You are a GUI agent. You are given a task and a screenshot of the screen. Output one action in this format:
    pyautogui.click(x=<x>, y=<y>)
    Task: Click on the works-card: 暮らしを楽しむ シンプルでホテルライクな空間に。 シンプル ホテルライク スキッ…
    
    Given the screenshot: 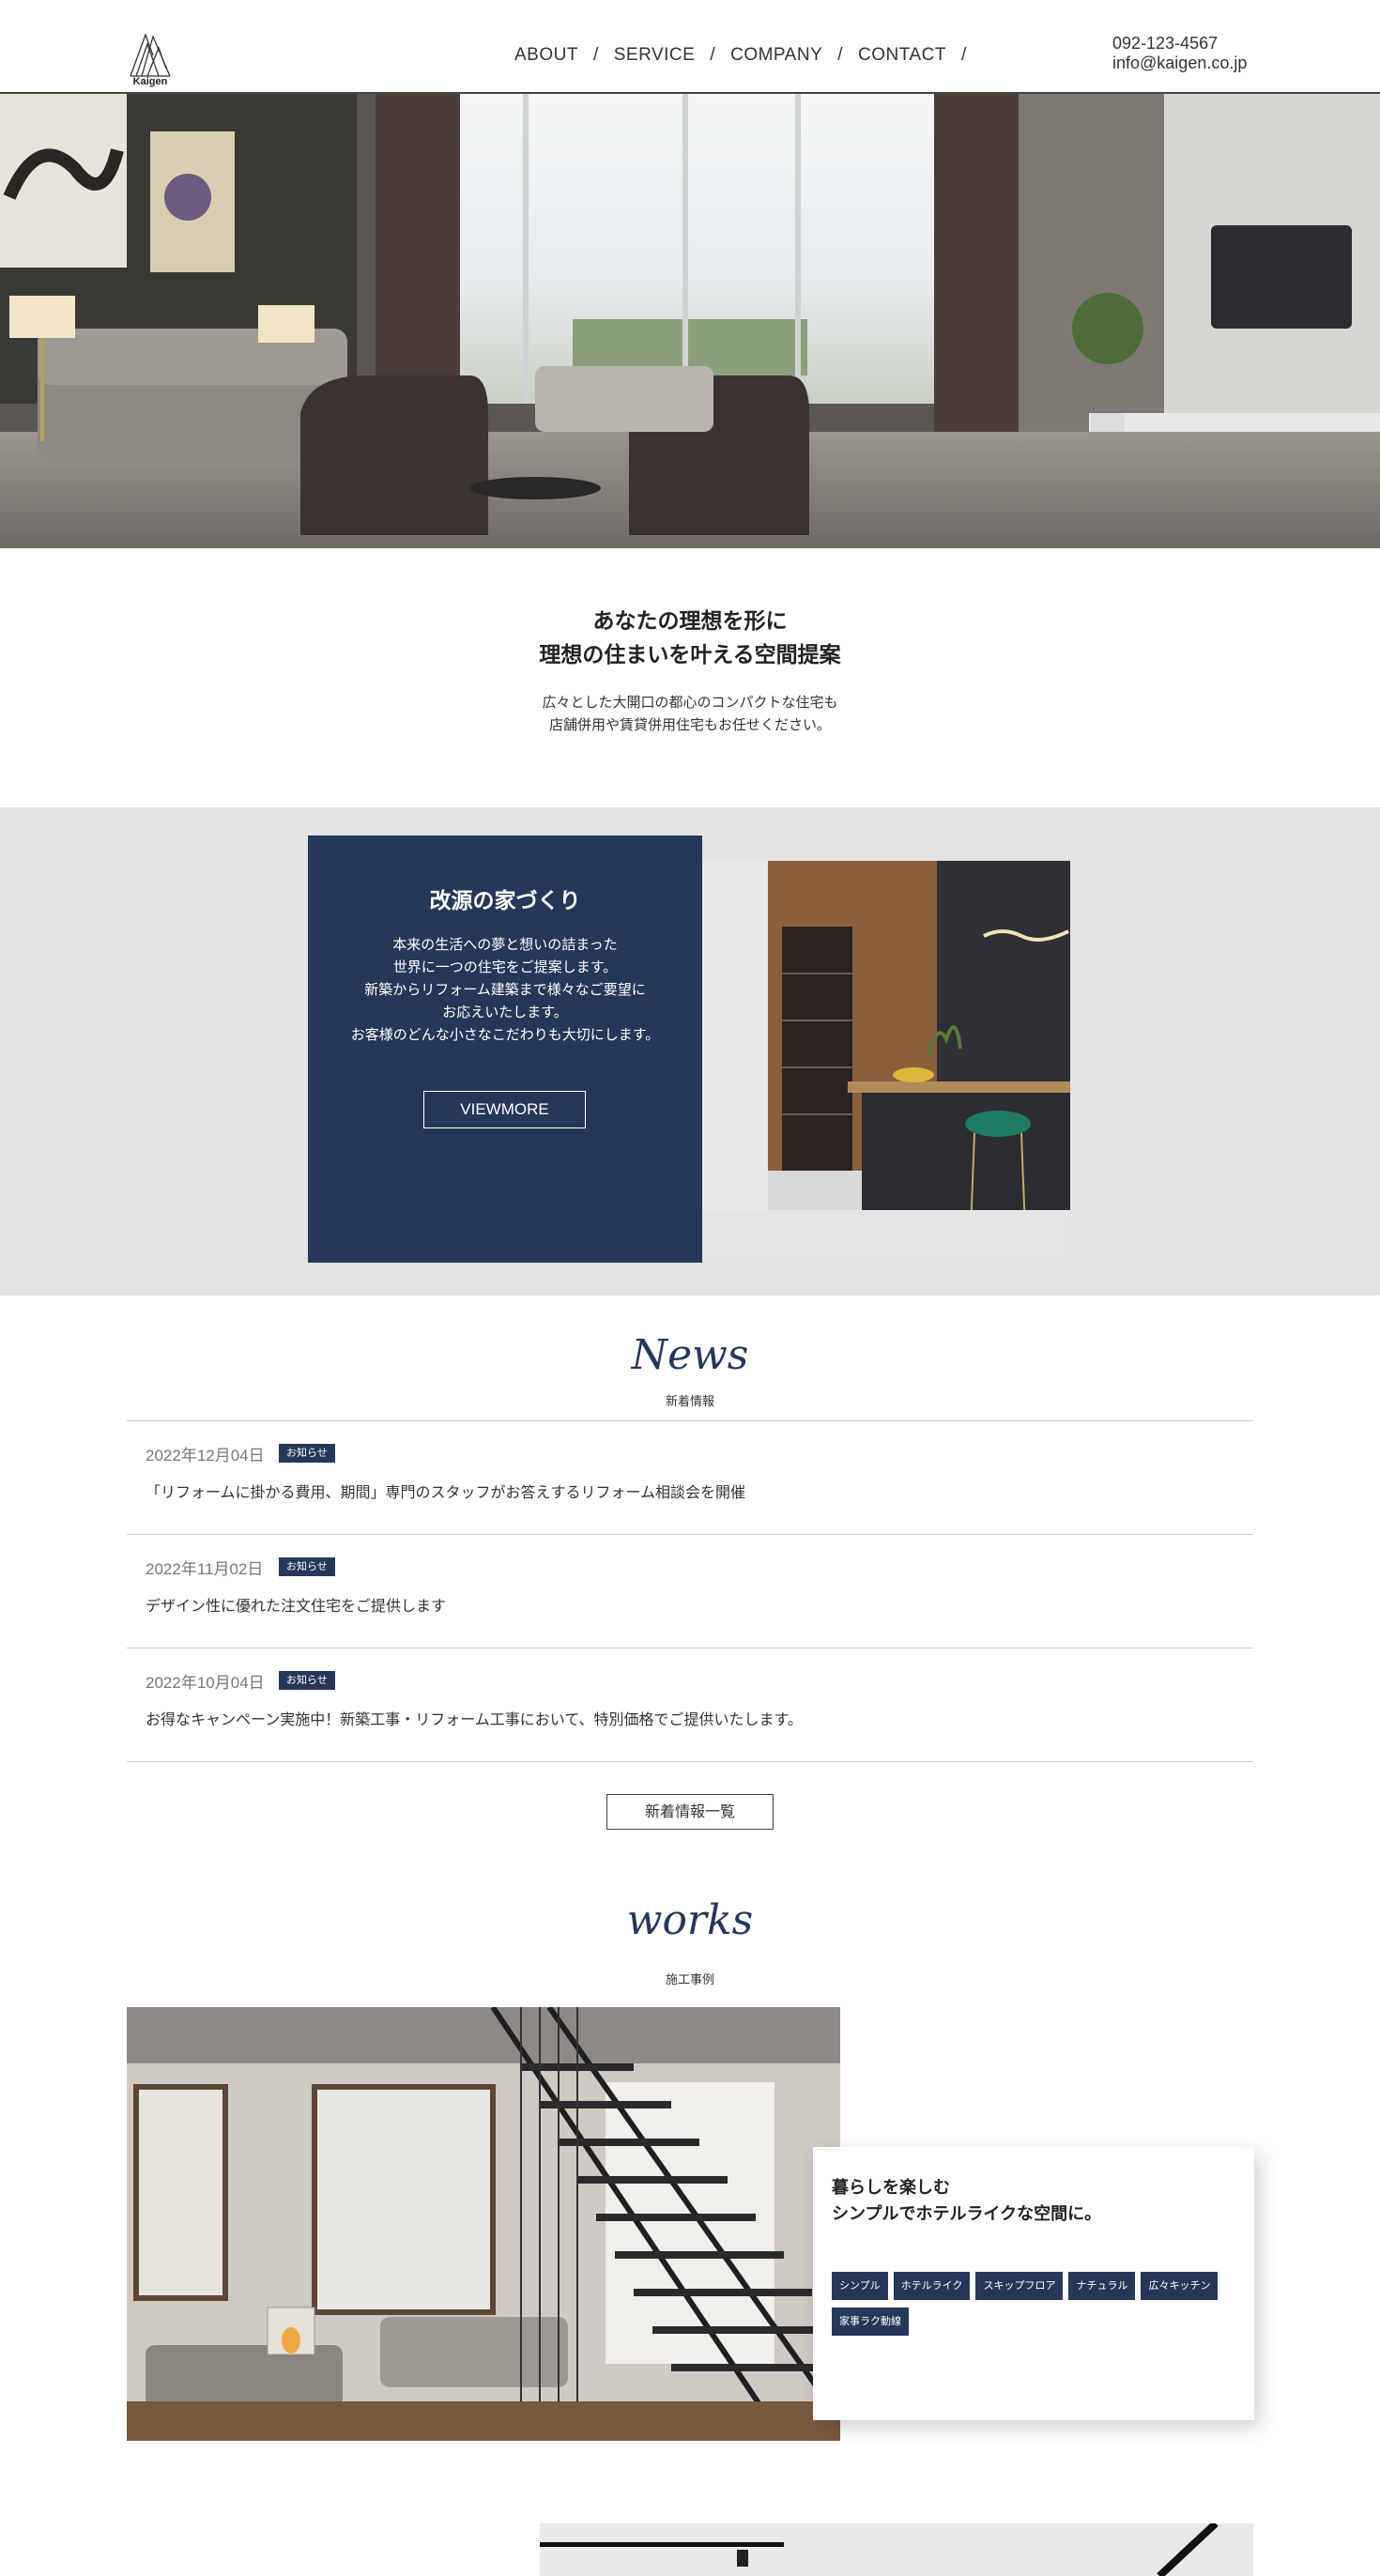 What is the action you would take?
    pyautogui.click(x=1033, y=2284)
    